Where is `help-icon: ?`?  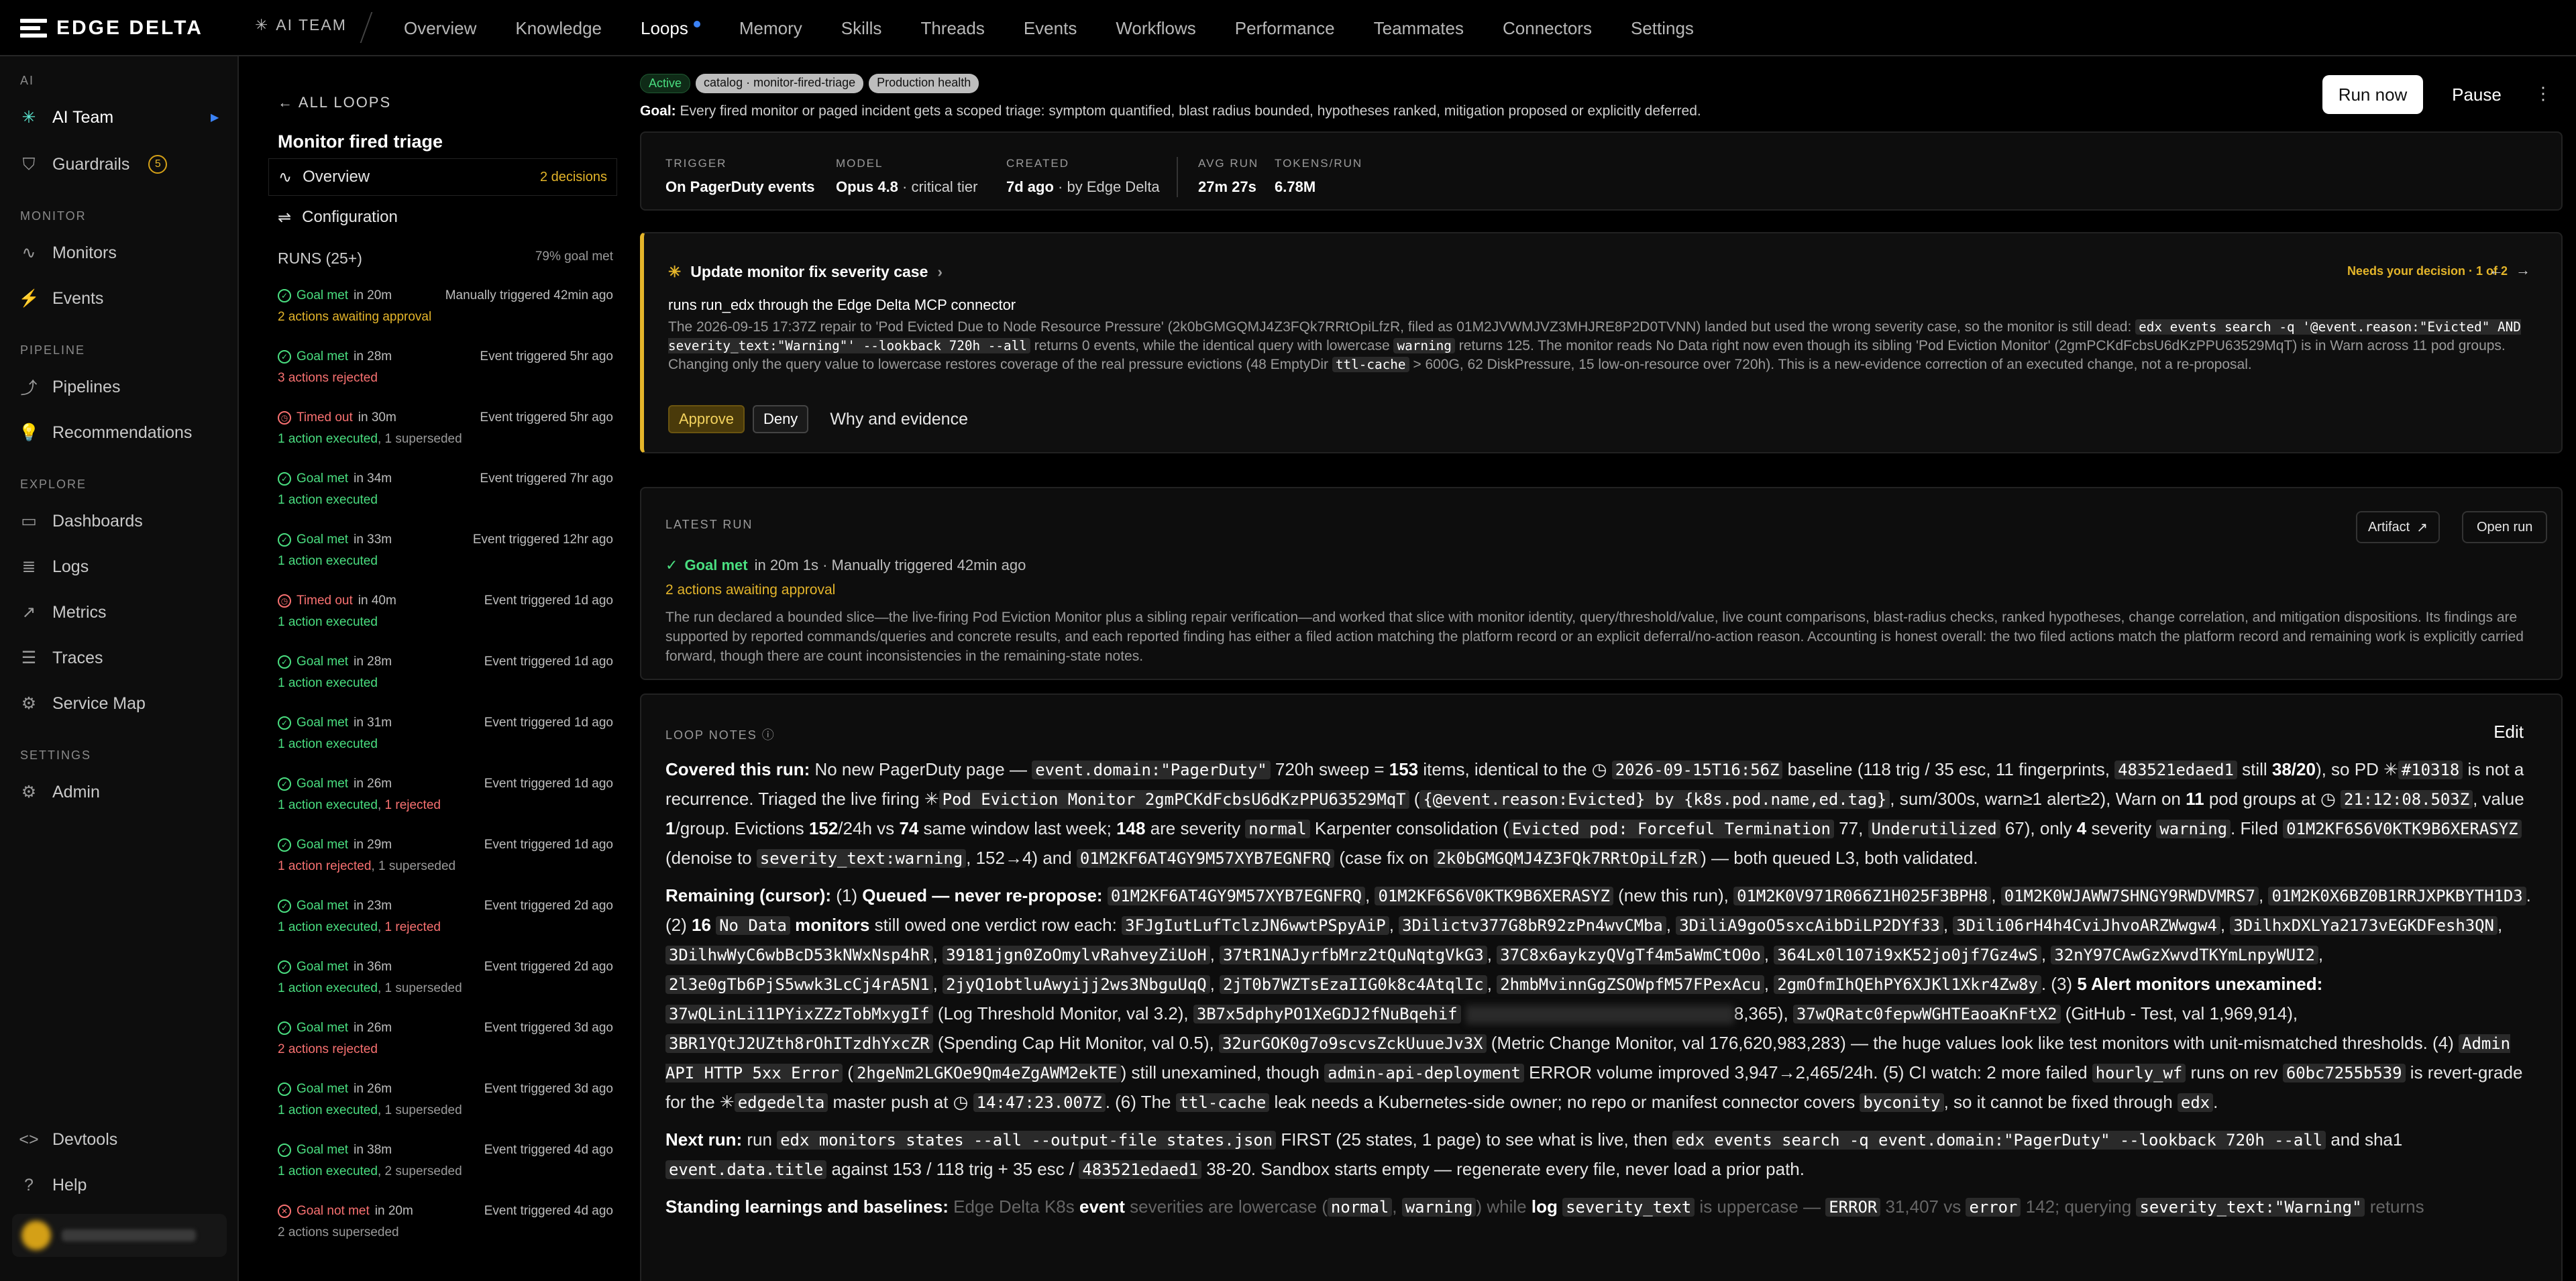 help-icon: ? is located at coordinates (29, 1184).